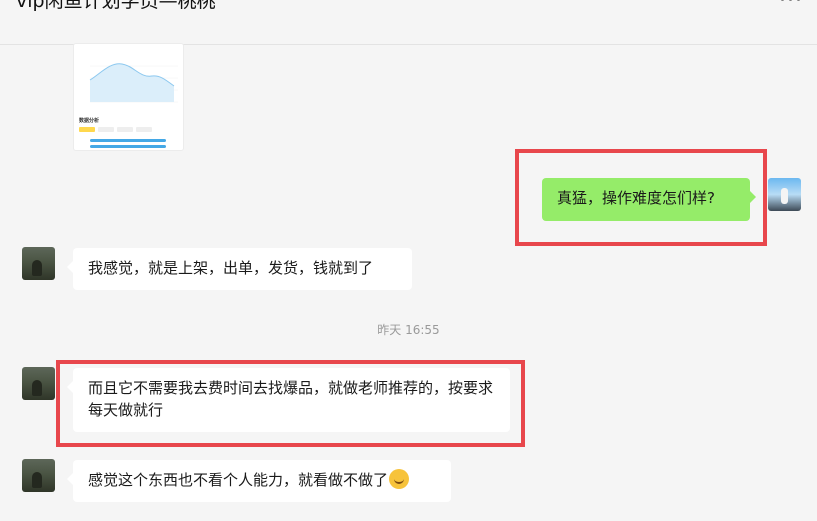 This screenshot has height=521, width=817. What do you see at coordinates (408, 330) in the screenshot?
I see `message-timestamp: 昨天 16:55` at bounding box center [408, 330].